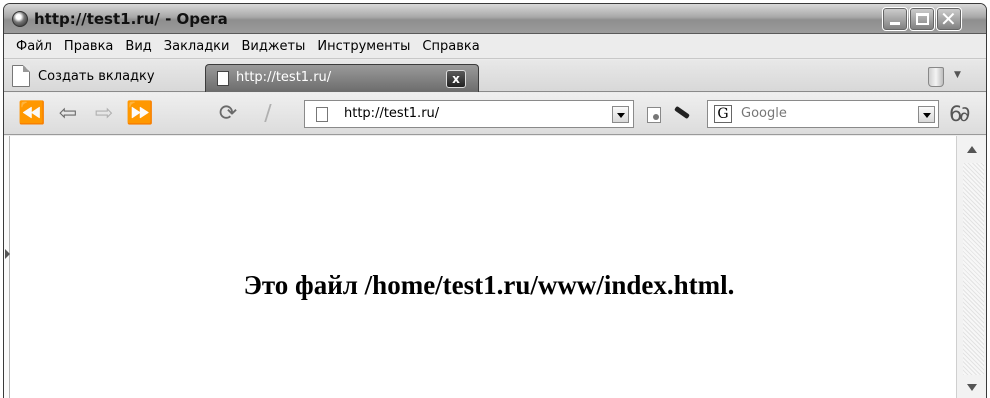  What do you see at coordinates (764, 113) in the screenshot?
I see `search-input: Google` at bounding box center [764, 113].